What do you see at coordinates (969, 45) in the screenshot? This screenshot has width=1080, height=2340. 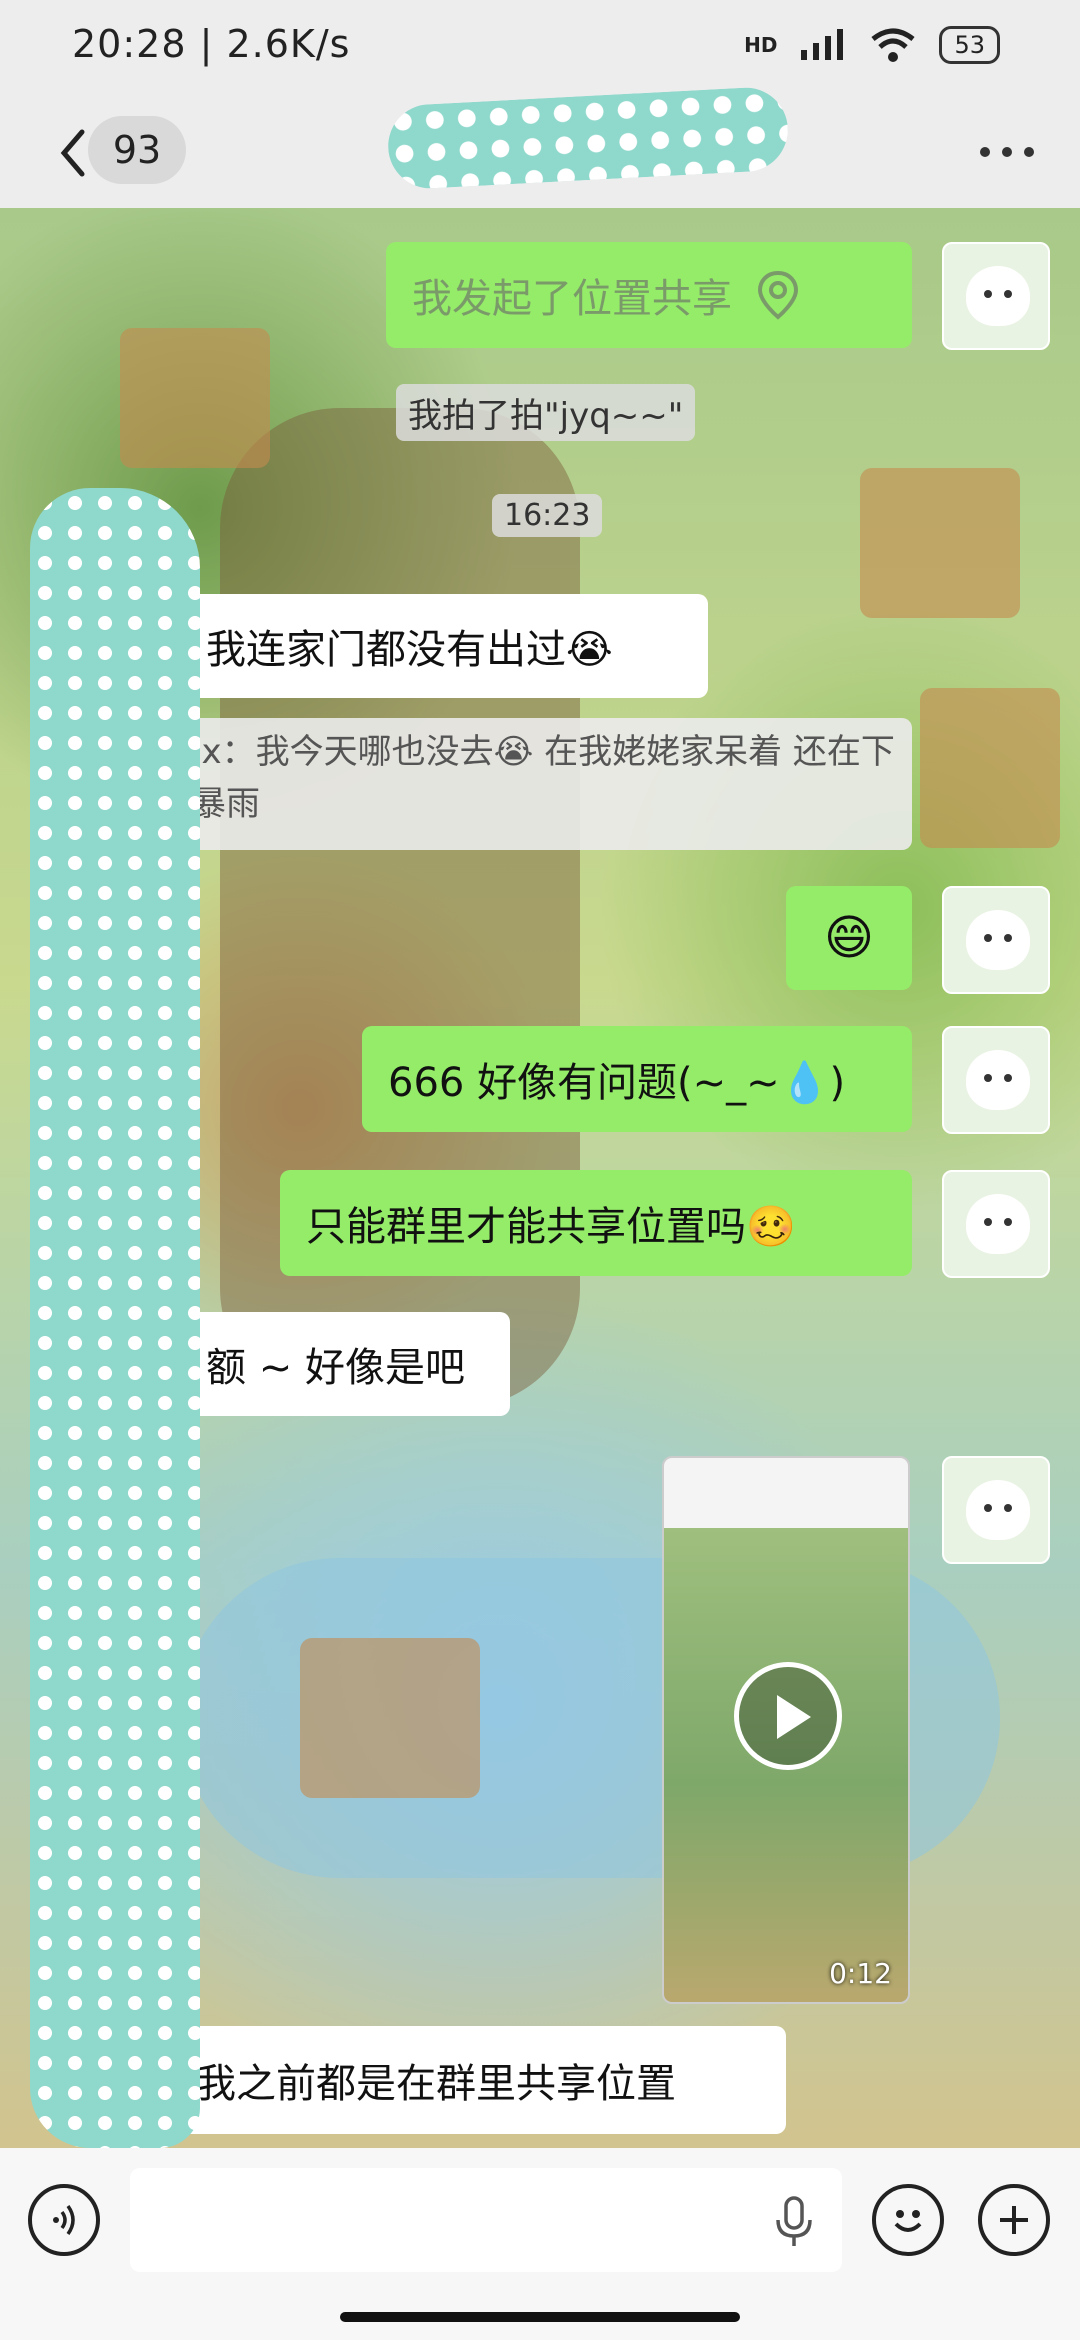 I see `battery-indicator: 53` at bounding box center [969, 45].